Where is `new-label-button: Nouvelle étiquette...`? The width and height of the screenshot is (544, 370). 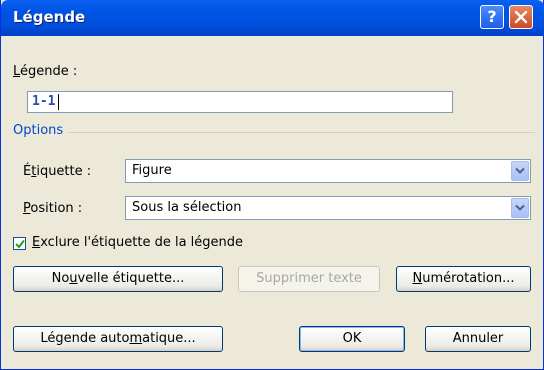 new-label-button: Nouvelle étiquette... is located at coordinates (118, 279).